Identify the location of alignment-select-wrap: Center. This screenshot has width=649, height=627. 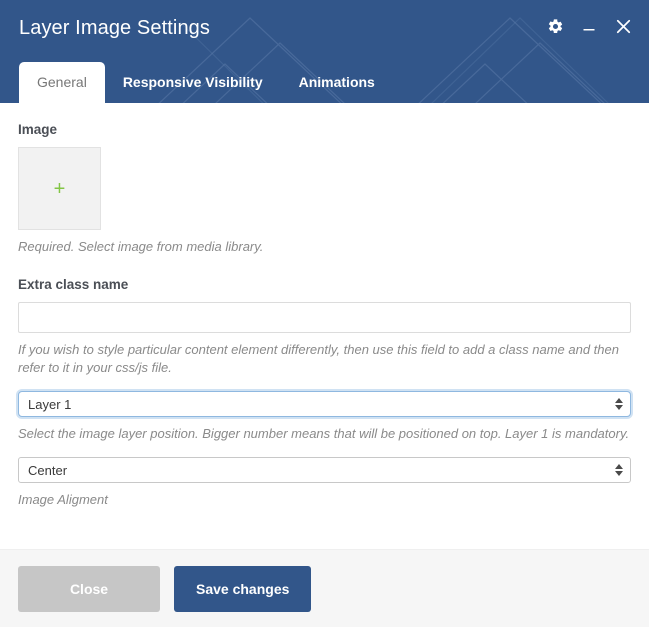
(324, 470).